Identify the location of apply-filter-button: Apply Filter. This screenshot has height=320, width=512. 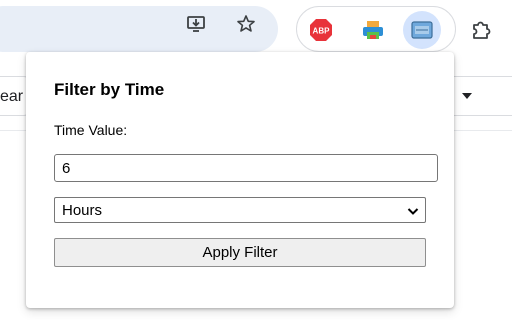
(240, 252).